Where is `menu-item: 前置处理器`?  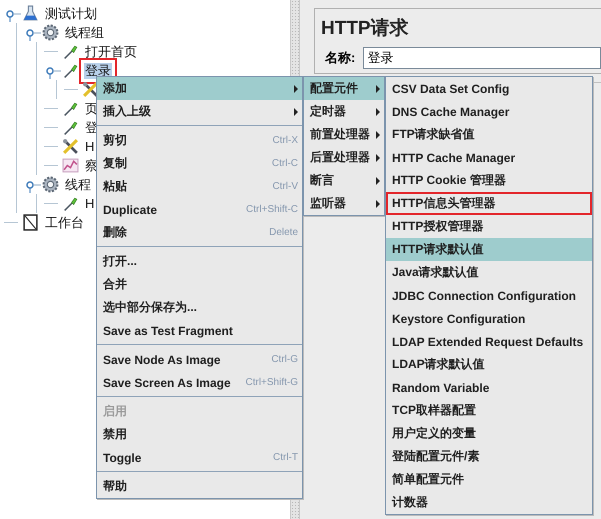 menu-item: 前置处理器 is located at coordinates (344, 134).